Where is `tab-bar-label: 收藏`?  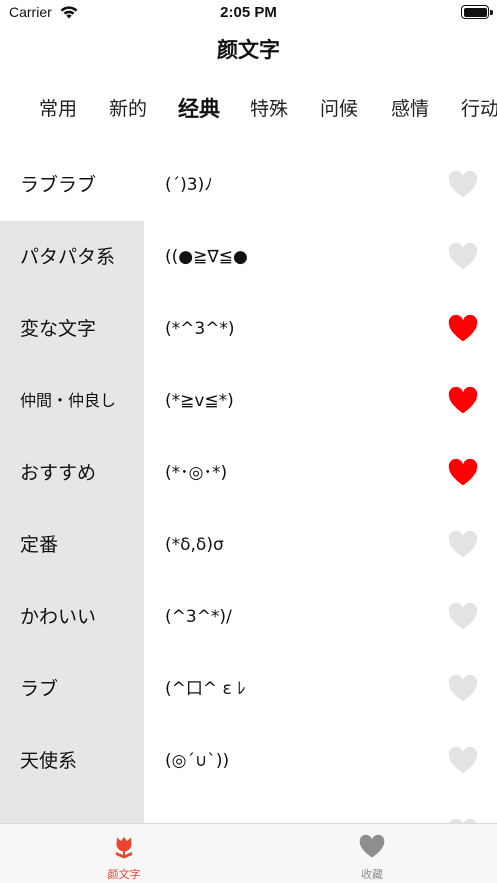
tab-bar-label: 收藏 is located at coordinates (372, 874).